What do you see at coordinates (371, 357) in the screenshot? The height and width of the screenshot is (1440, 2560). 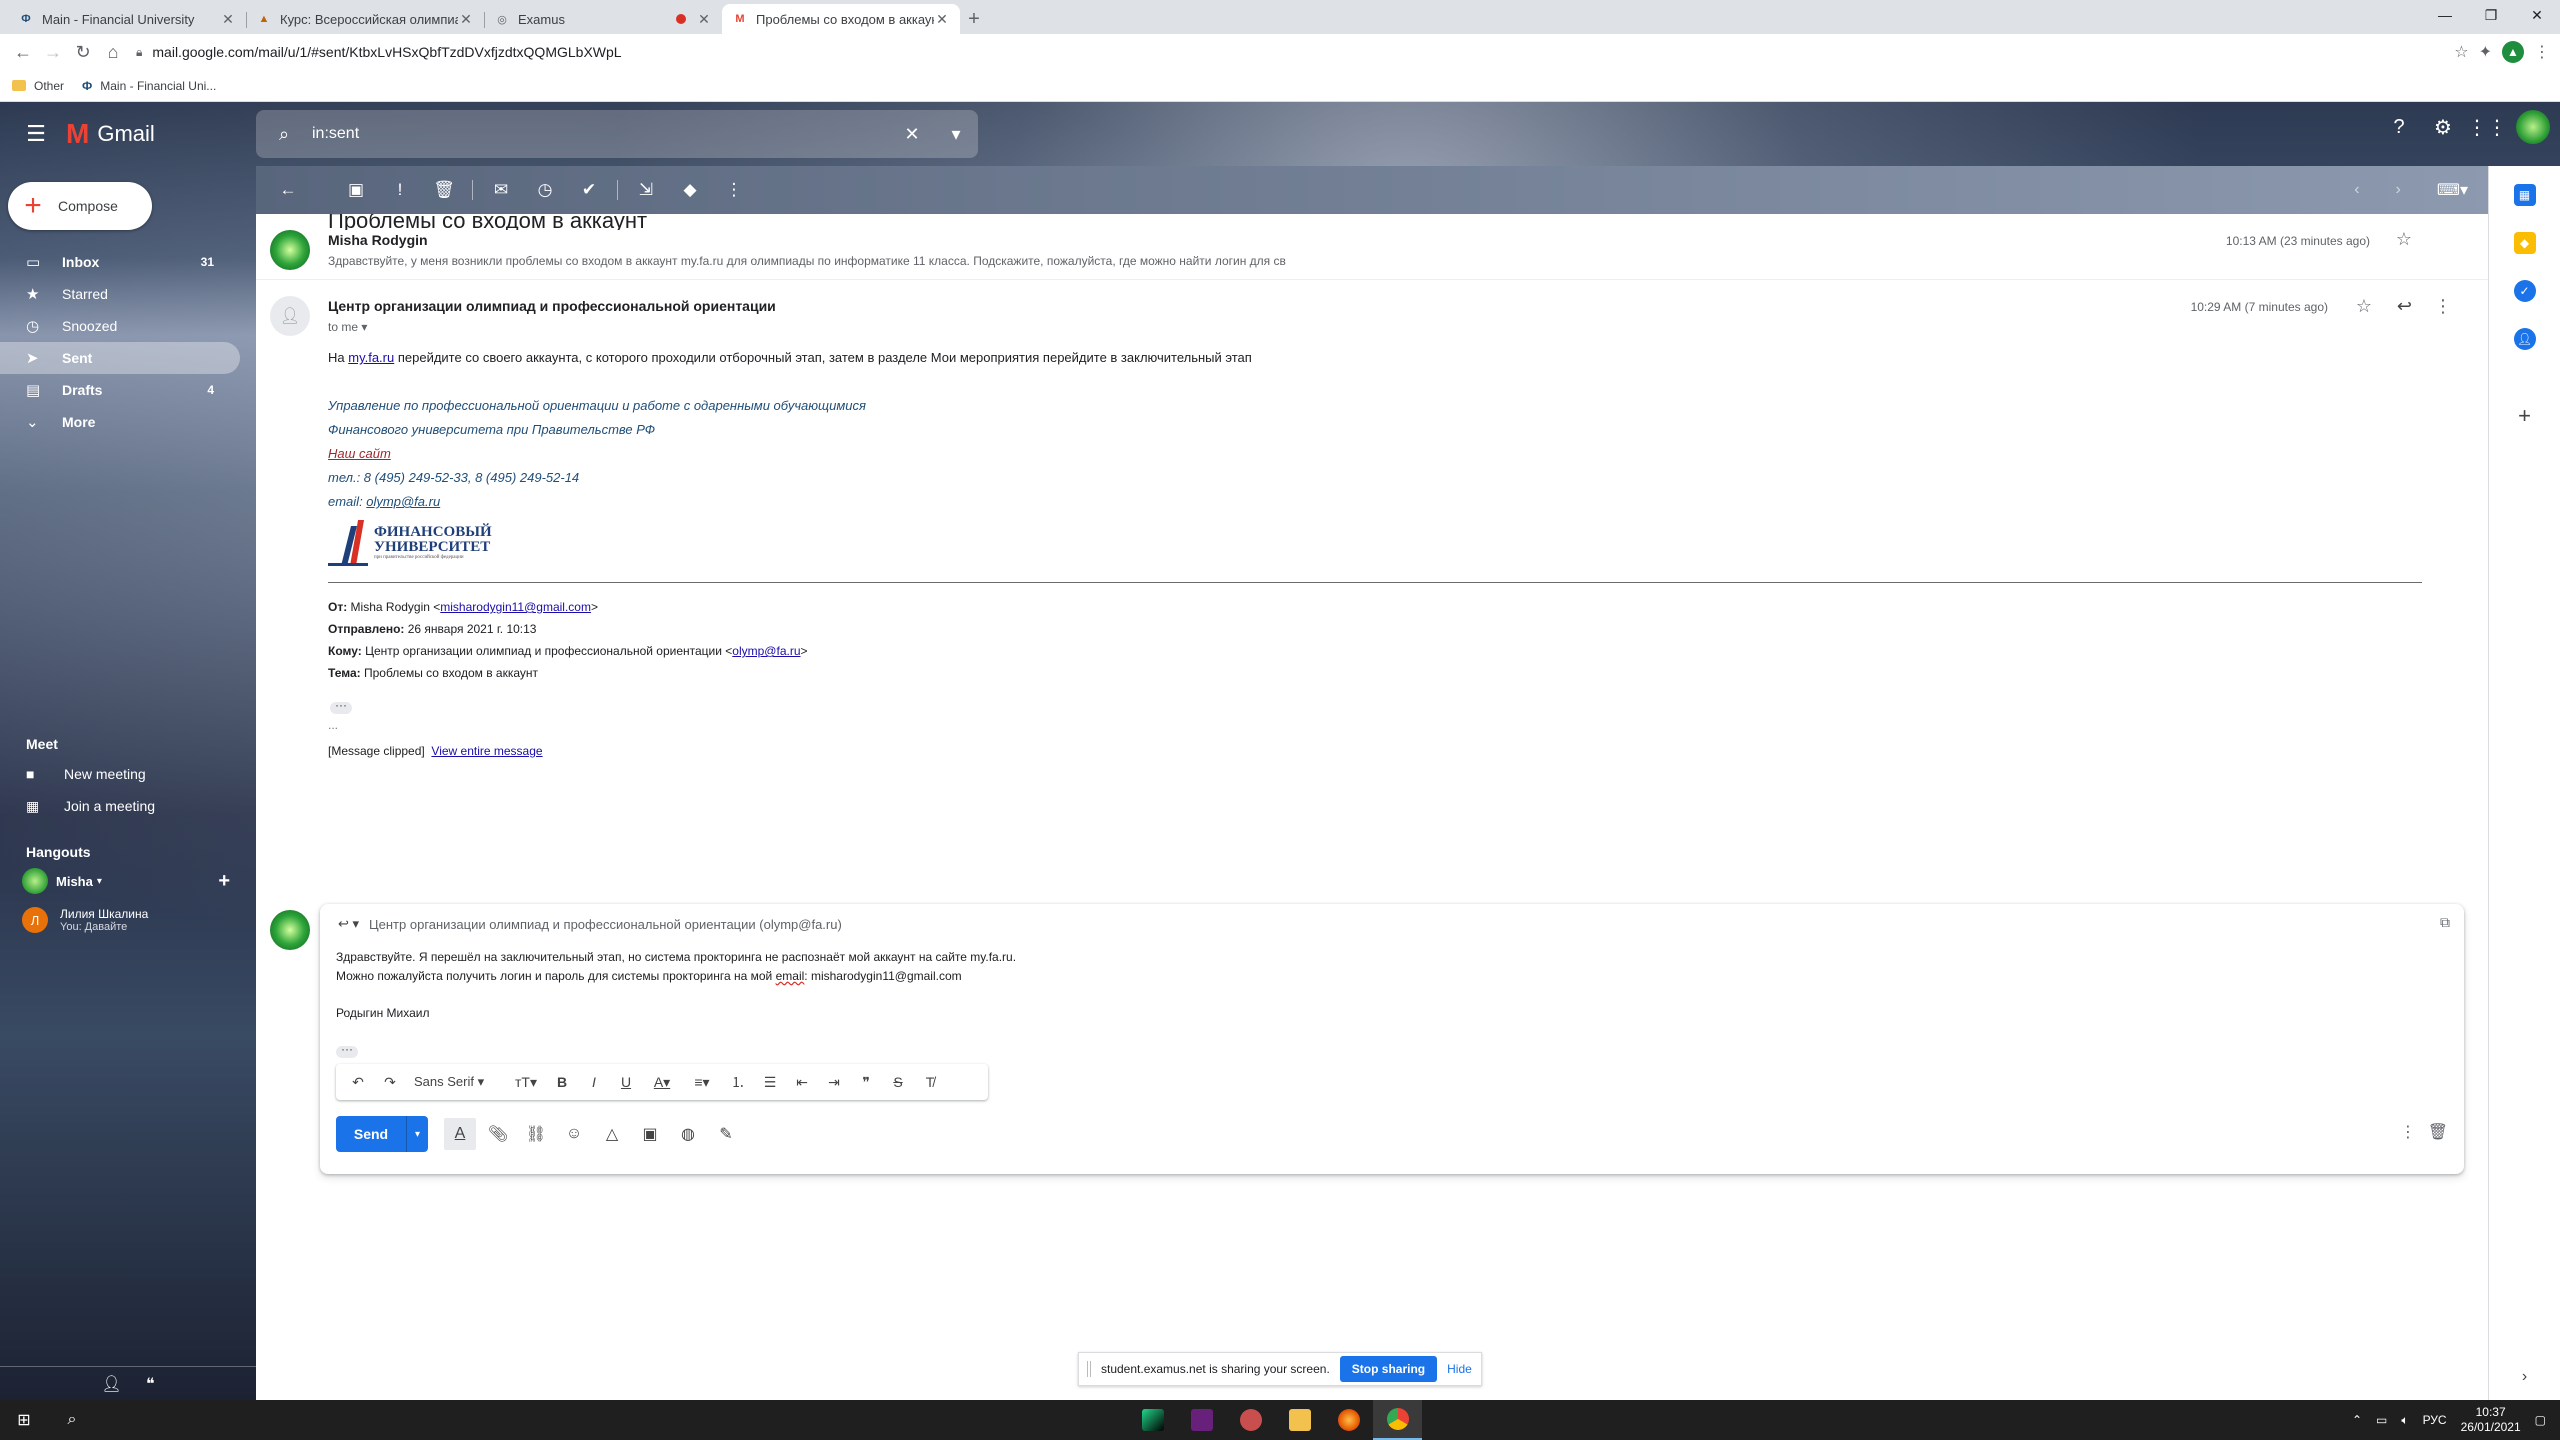 I see `link-my-fa-ru: my.fa.ru` at bounding box center [371, 357].